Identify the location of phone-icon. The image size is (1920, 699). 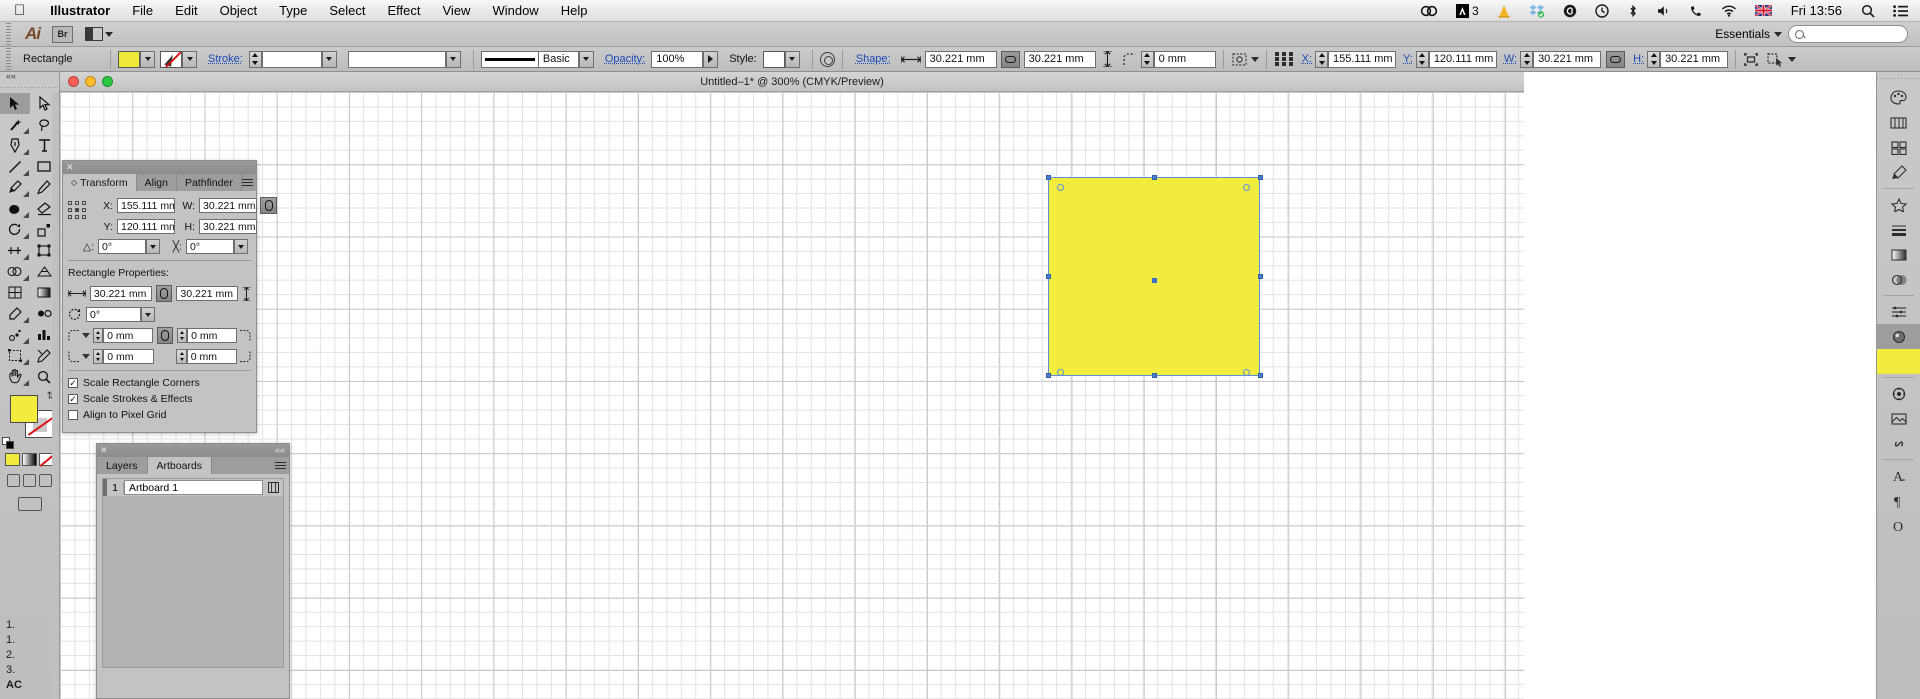
(1696, 11).